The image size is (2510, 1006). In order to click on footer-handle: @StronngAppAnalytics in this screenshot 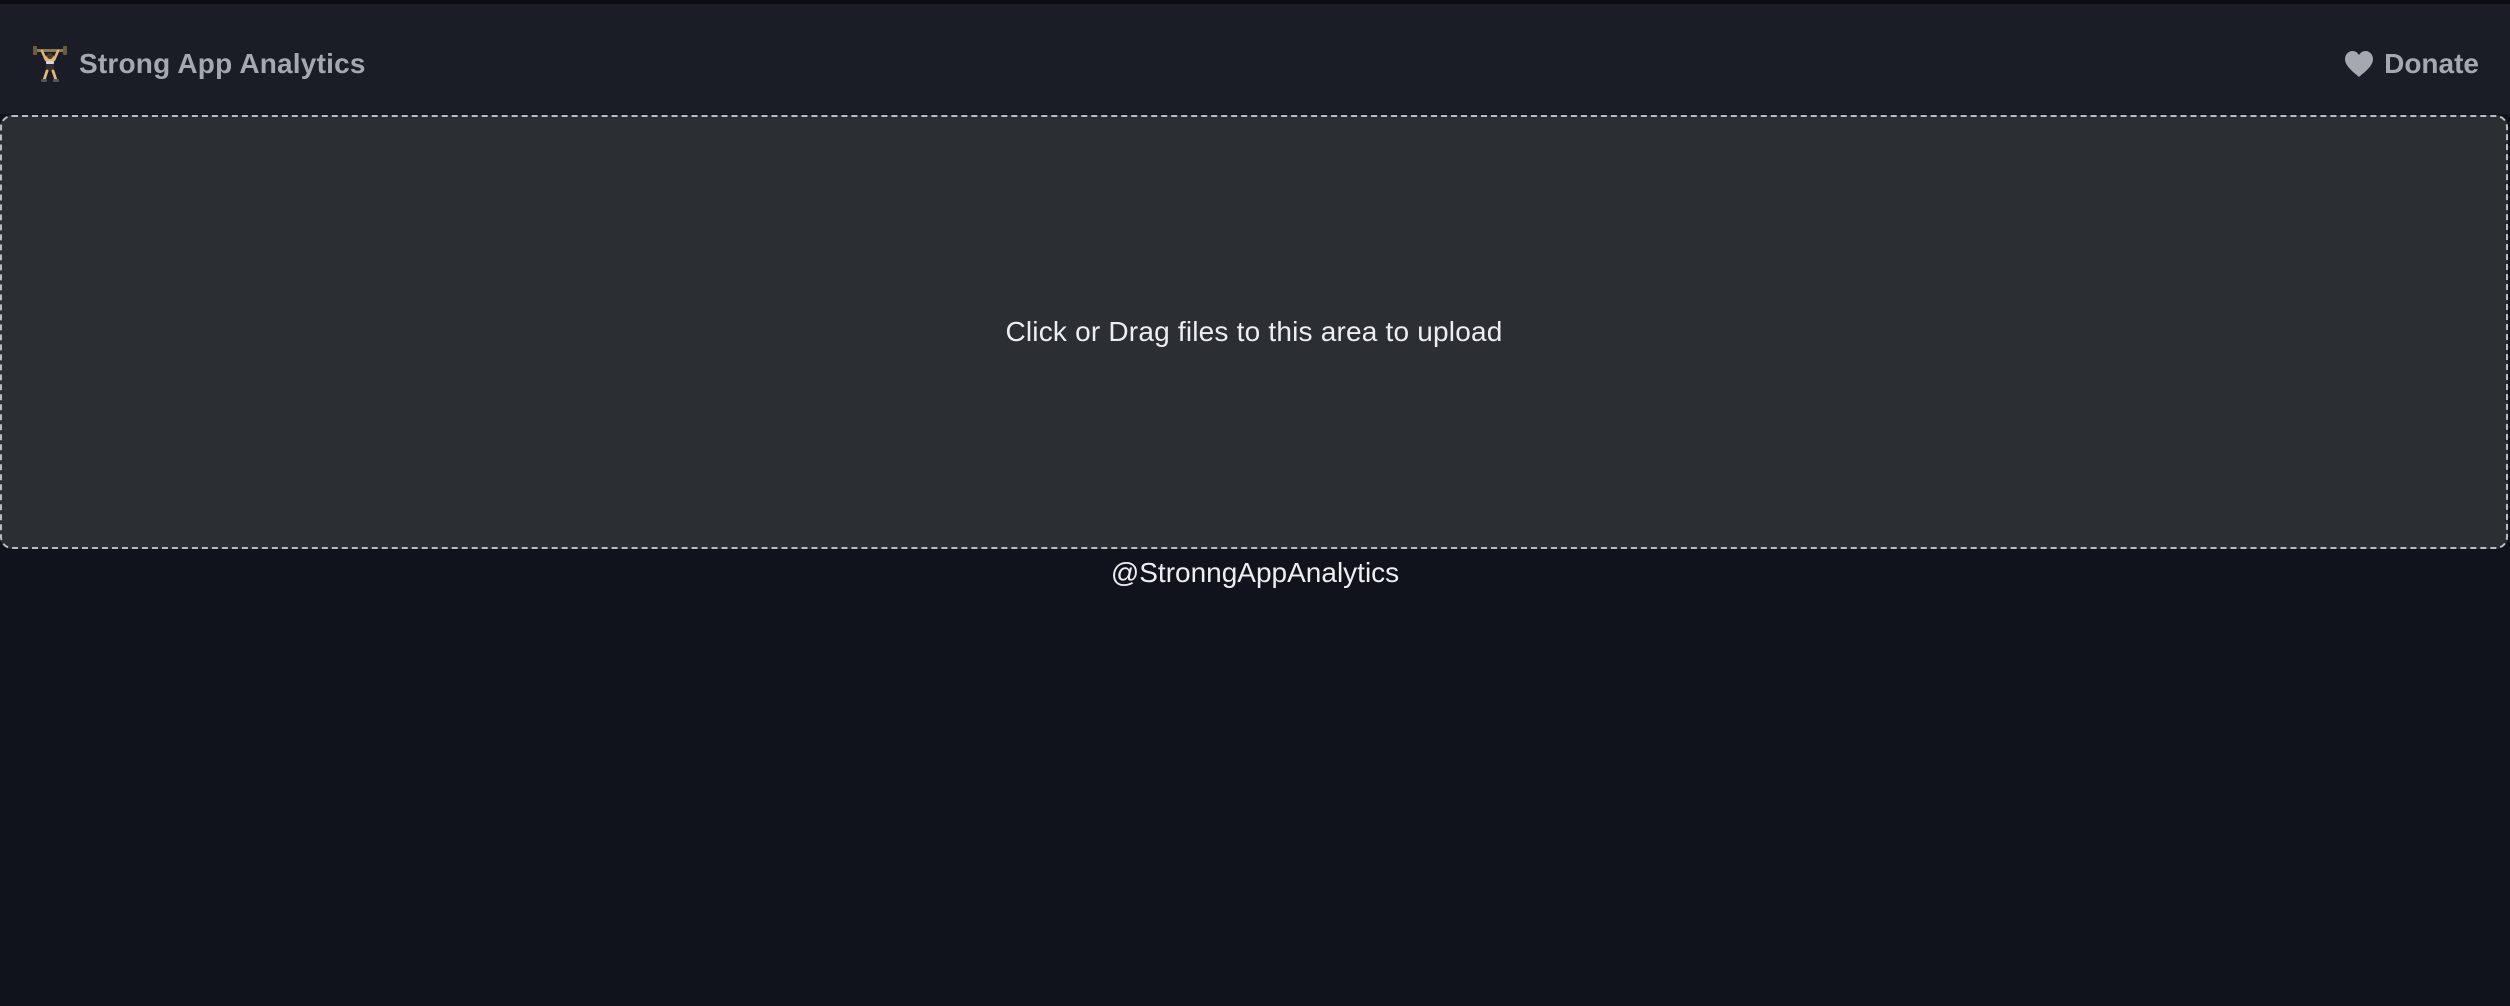, I will do `click(1255, 572)`.